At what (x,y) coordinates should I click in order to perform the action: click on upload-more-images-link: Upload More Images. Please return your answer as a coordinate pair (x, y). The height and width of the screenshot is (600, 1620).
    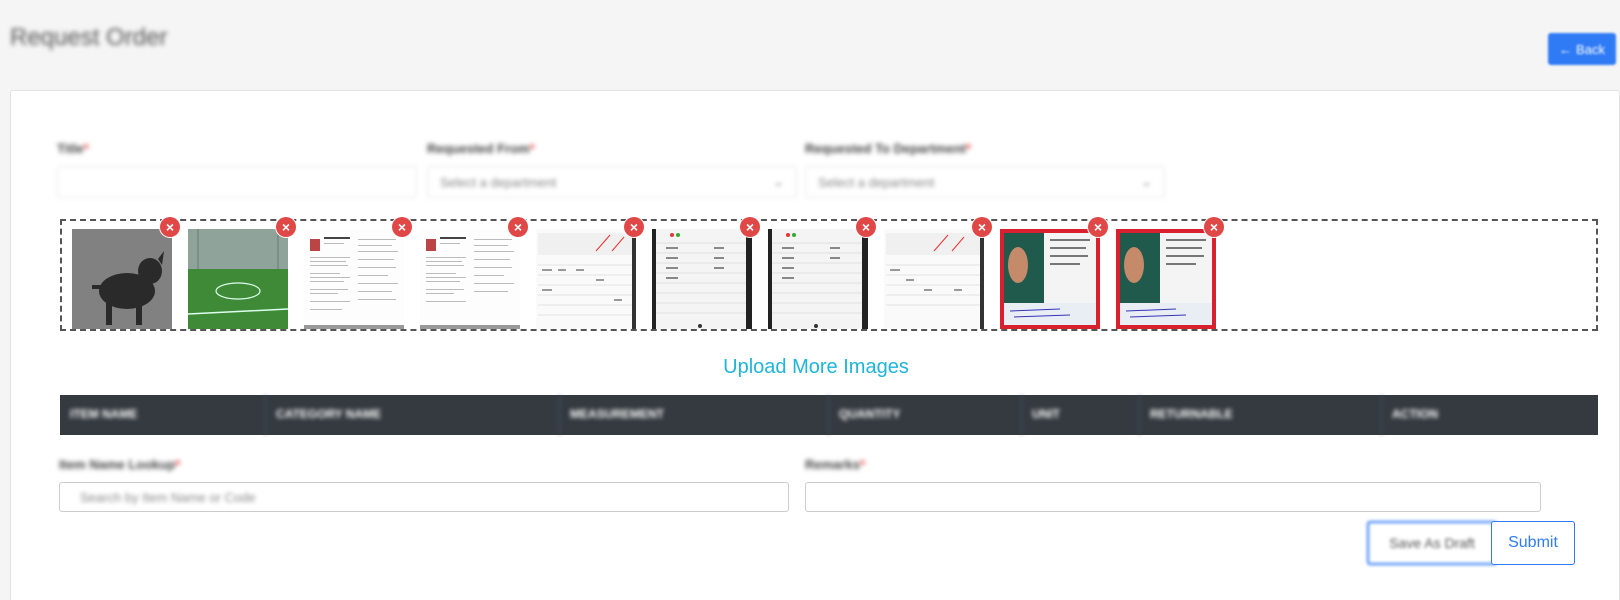
    Looking at the image, I should click on (815, 367).